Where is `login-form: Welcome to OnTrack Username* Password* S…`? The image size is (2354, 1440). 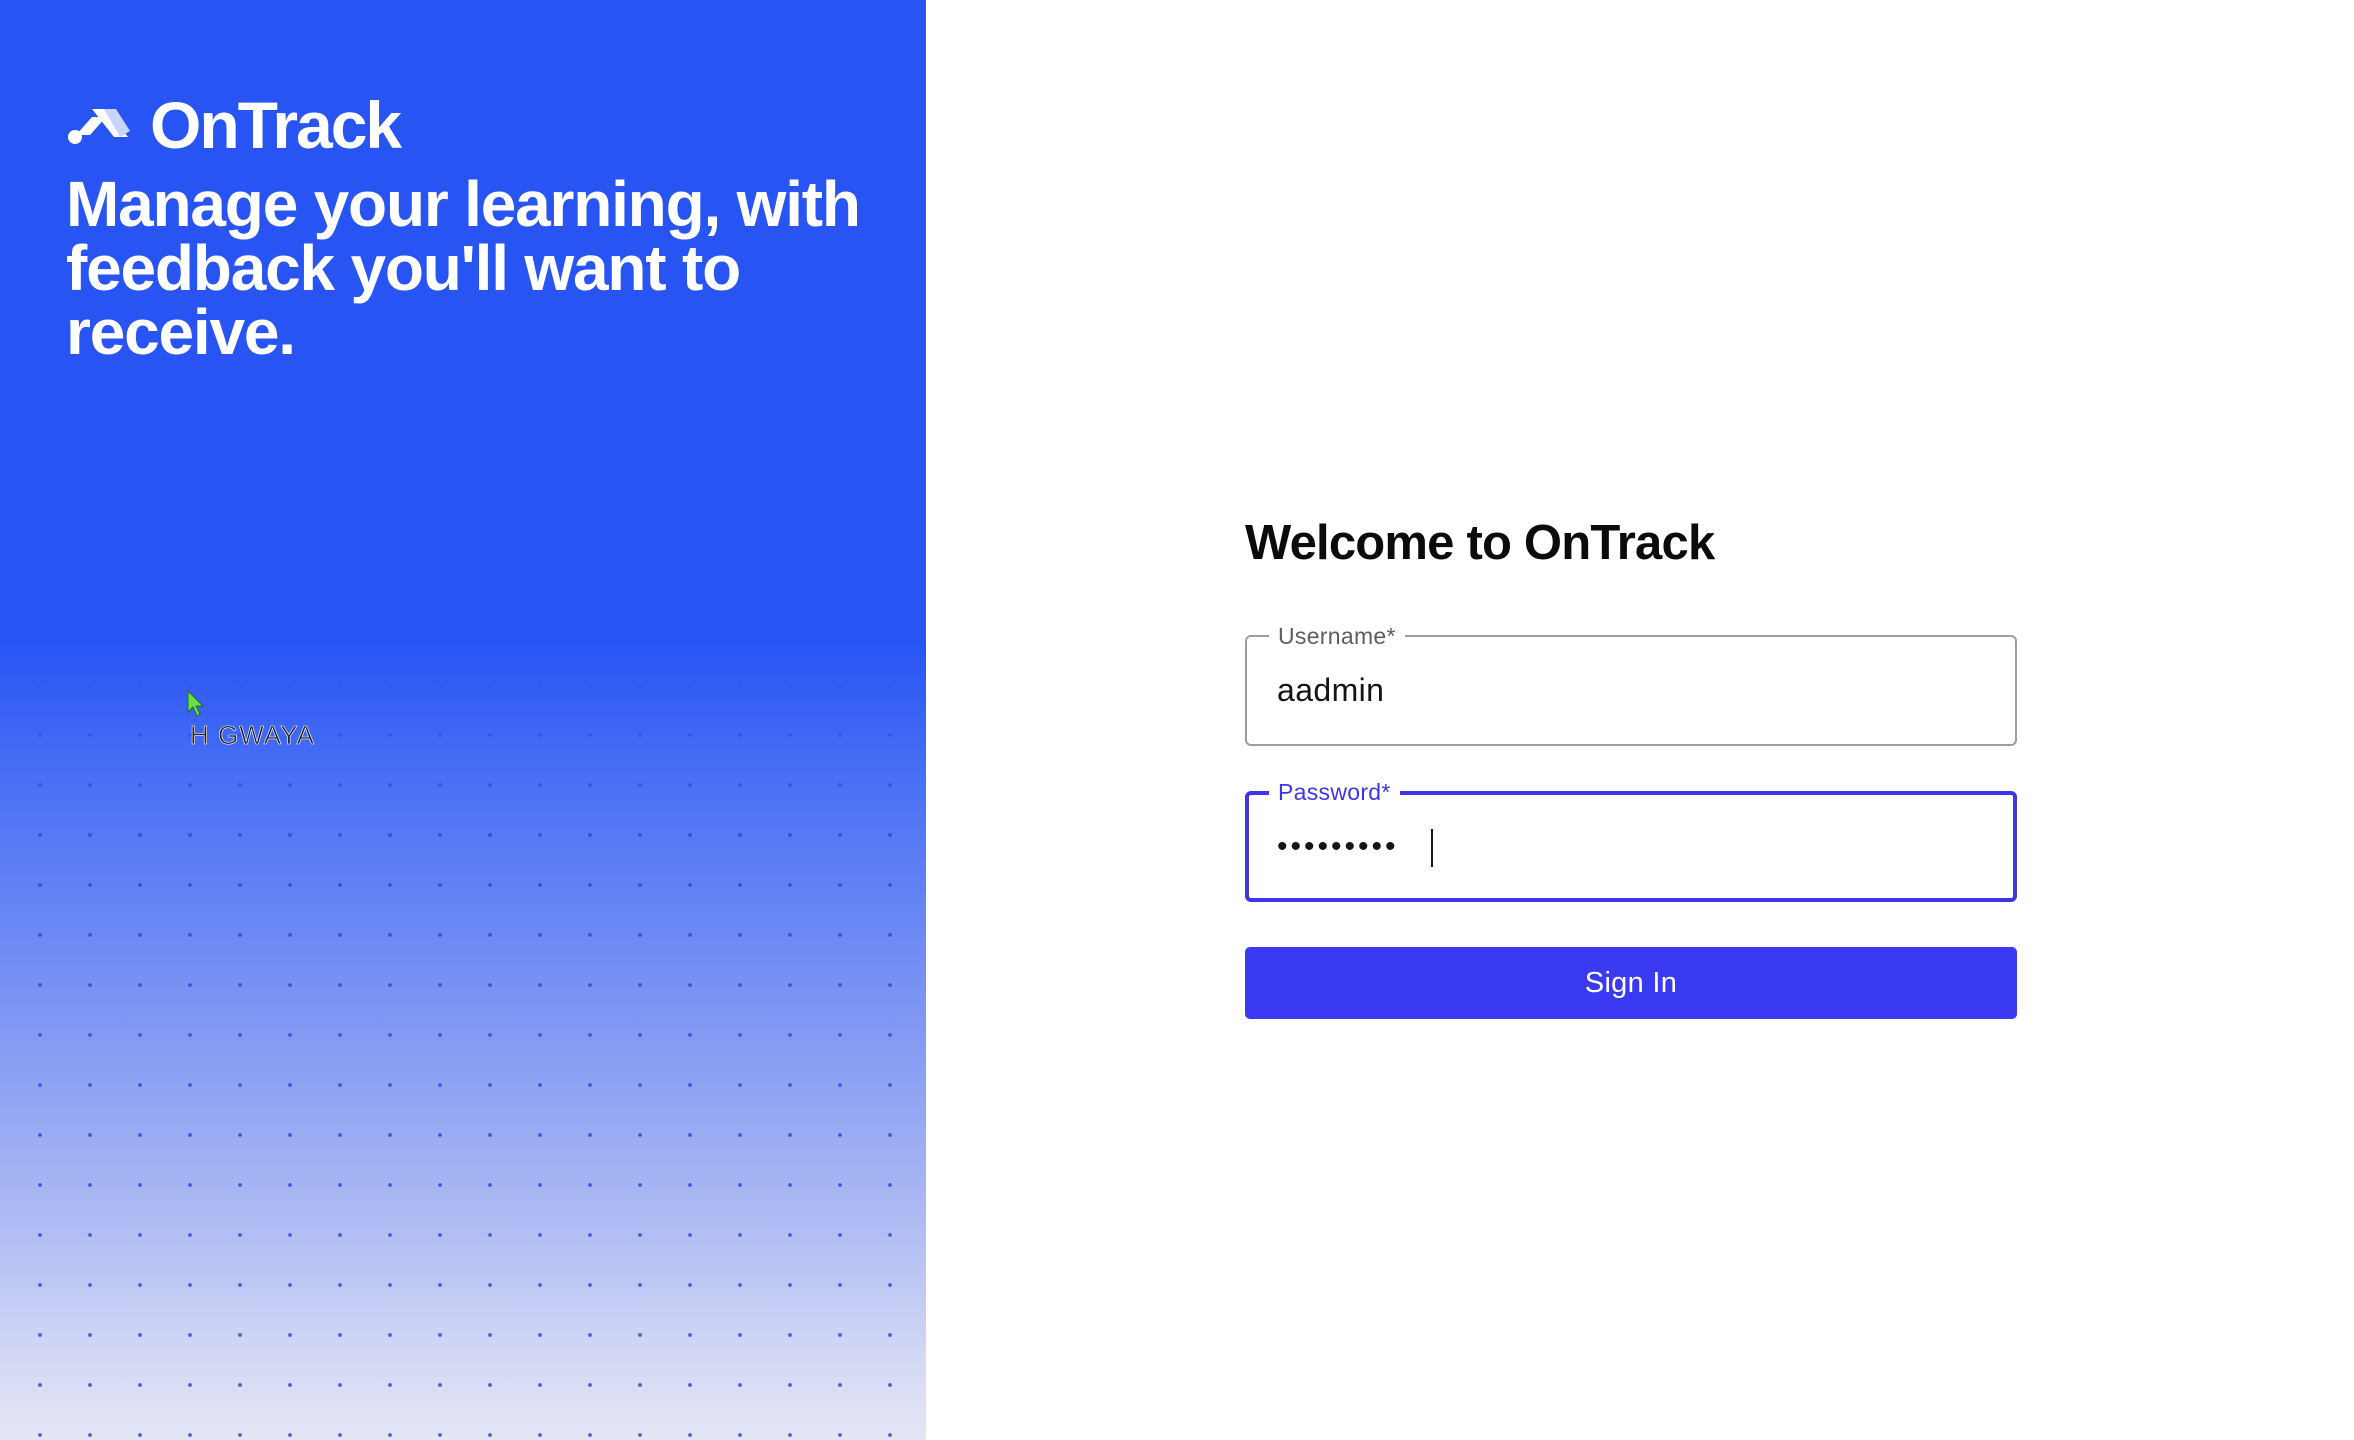 login-form: Welcome to OnTrack Username* Password* S… is located at coordinates (1631, 766).